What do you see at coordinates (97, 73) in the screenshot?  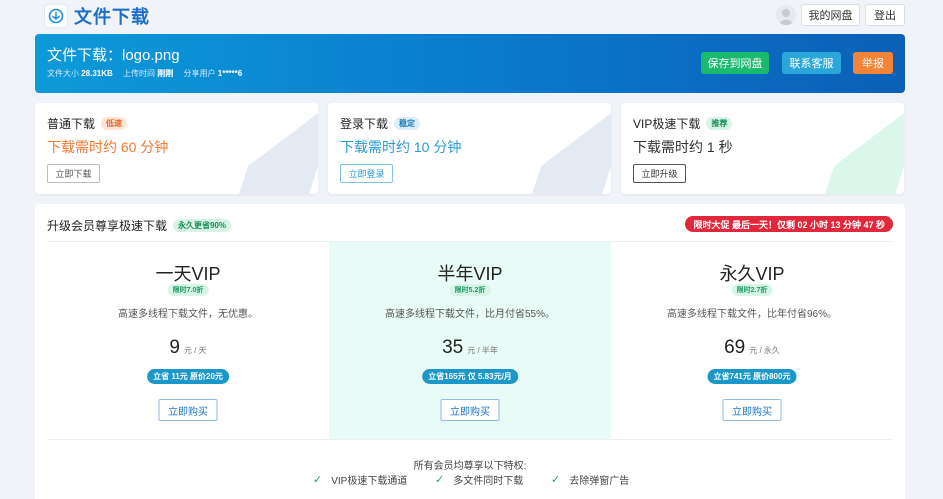 I see `size-value: 28.31KB` at bounding box center [97, 73].